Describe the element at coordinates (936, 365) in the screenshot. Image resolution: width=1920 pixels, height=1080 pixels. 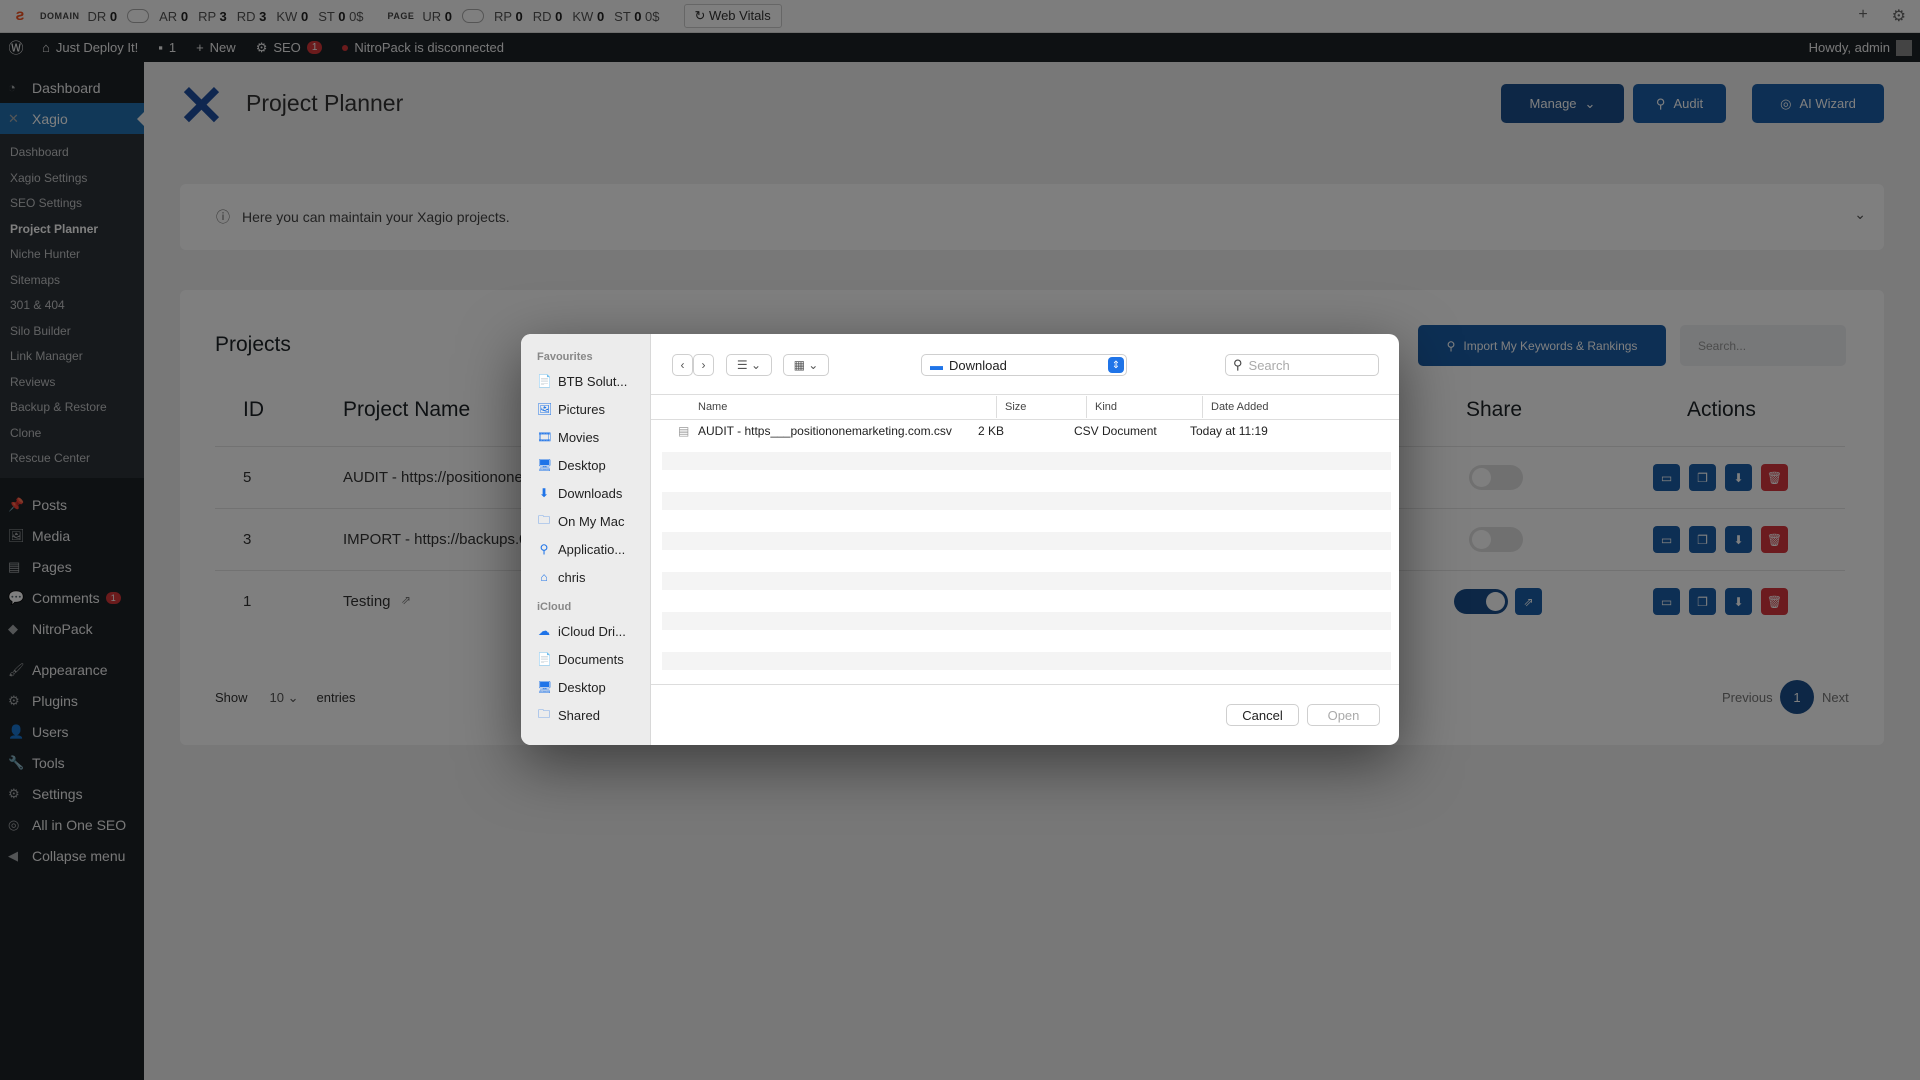
I see `folder-icon: ▬` at that location.